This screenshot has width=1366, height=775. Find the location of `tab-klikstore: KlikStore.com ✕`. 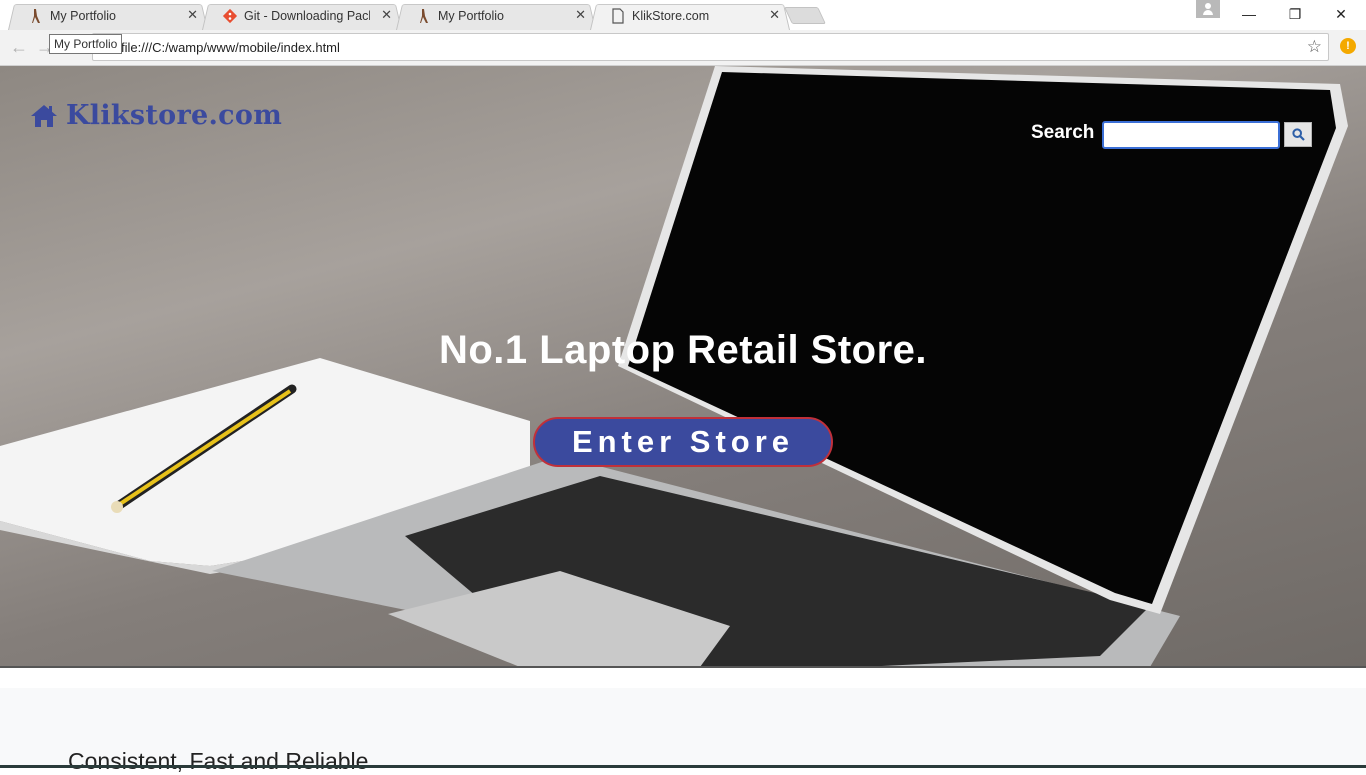

tab-klikstore: KlikStore.com ✕ is located at coordinates (690, 16).